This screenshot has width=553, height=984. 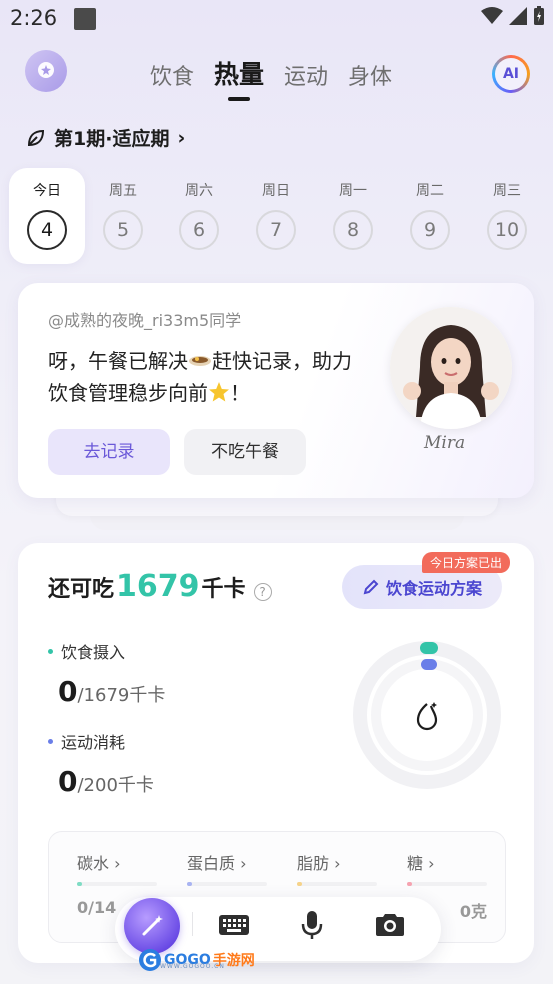 I want to click on intake-dot, so click(x=50, y=651).